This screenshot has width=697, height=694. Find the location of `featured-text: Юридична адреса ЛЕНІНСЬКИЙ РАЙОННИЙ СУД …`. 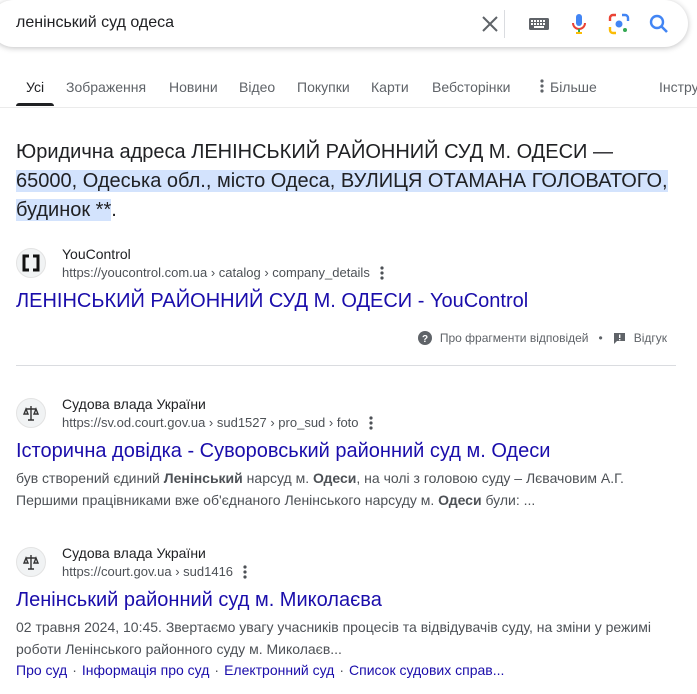

featured-text: Юридична адреса ЛЕНІНСЬКИЙ РАЙОННИЙ СУД … is located at coordinates (314, 152).